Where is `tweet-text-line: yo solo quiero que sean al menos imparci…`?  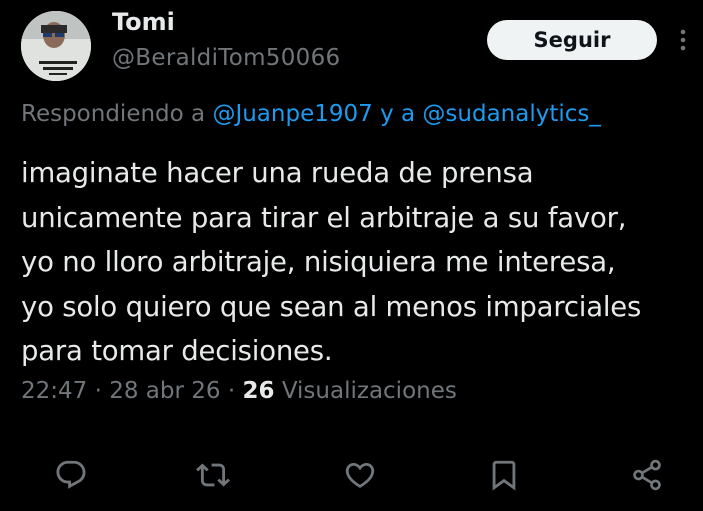
tweet-text-line: yo solo quiero que sean al menos imparci… is located at coordinates (331, 306).